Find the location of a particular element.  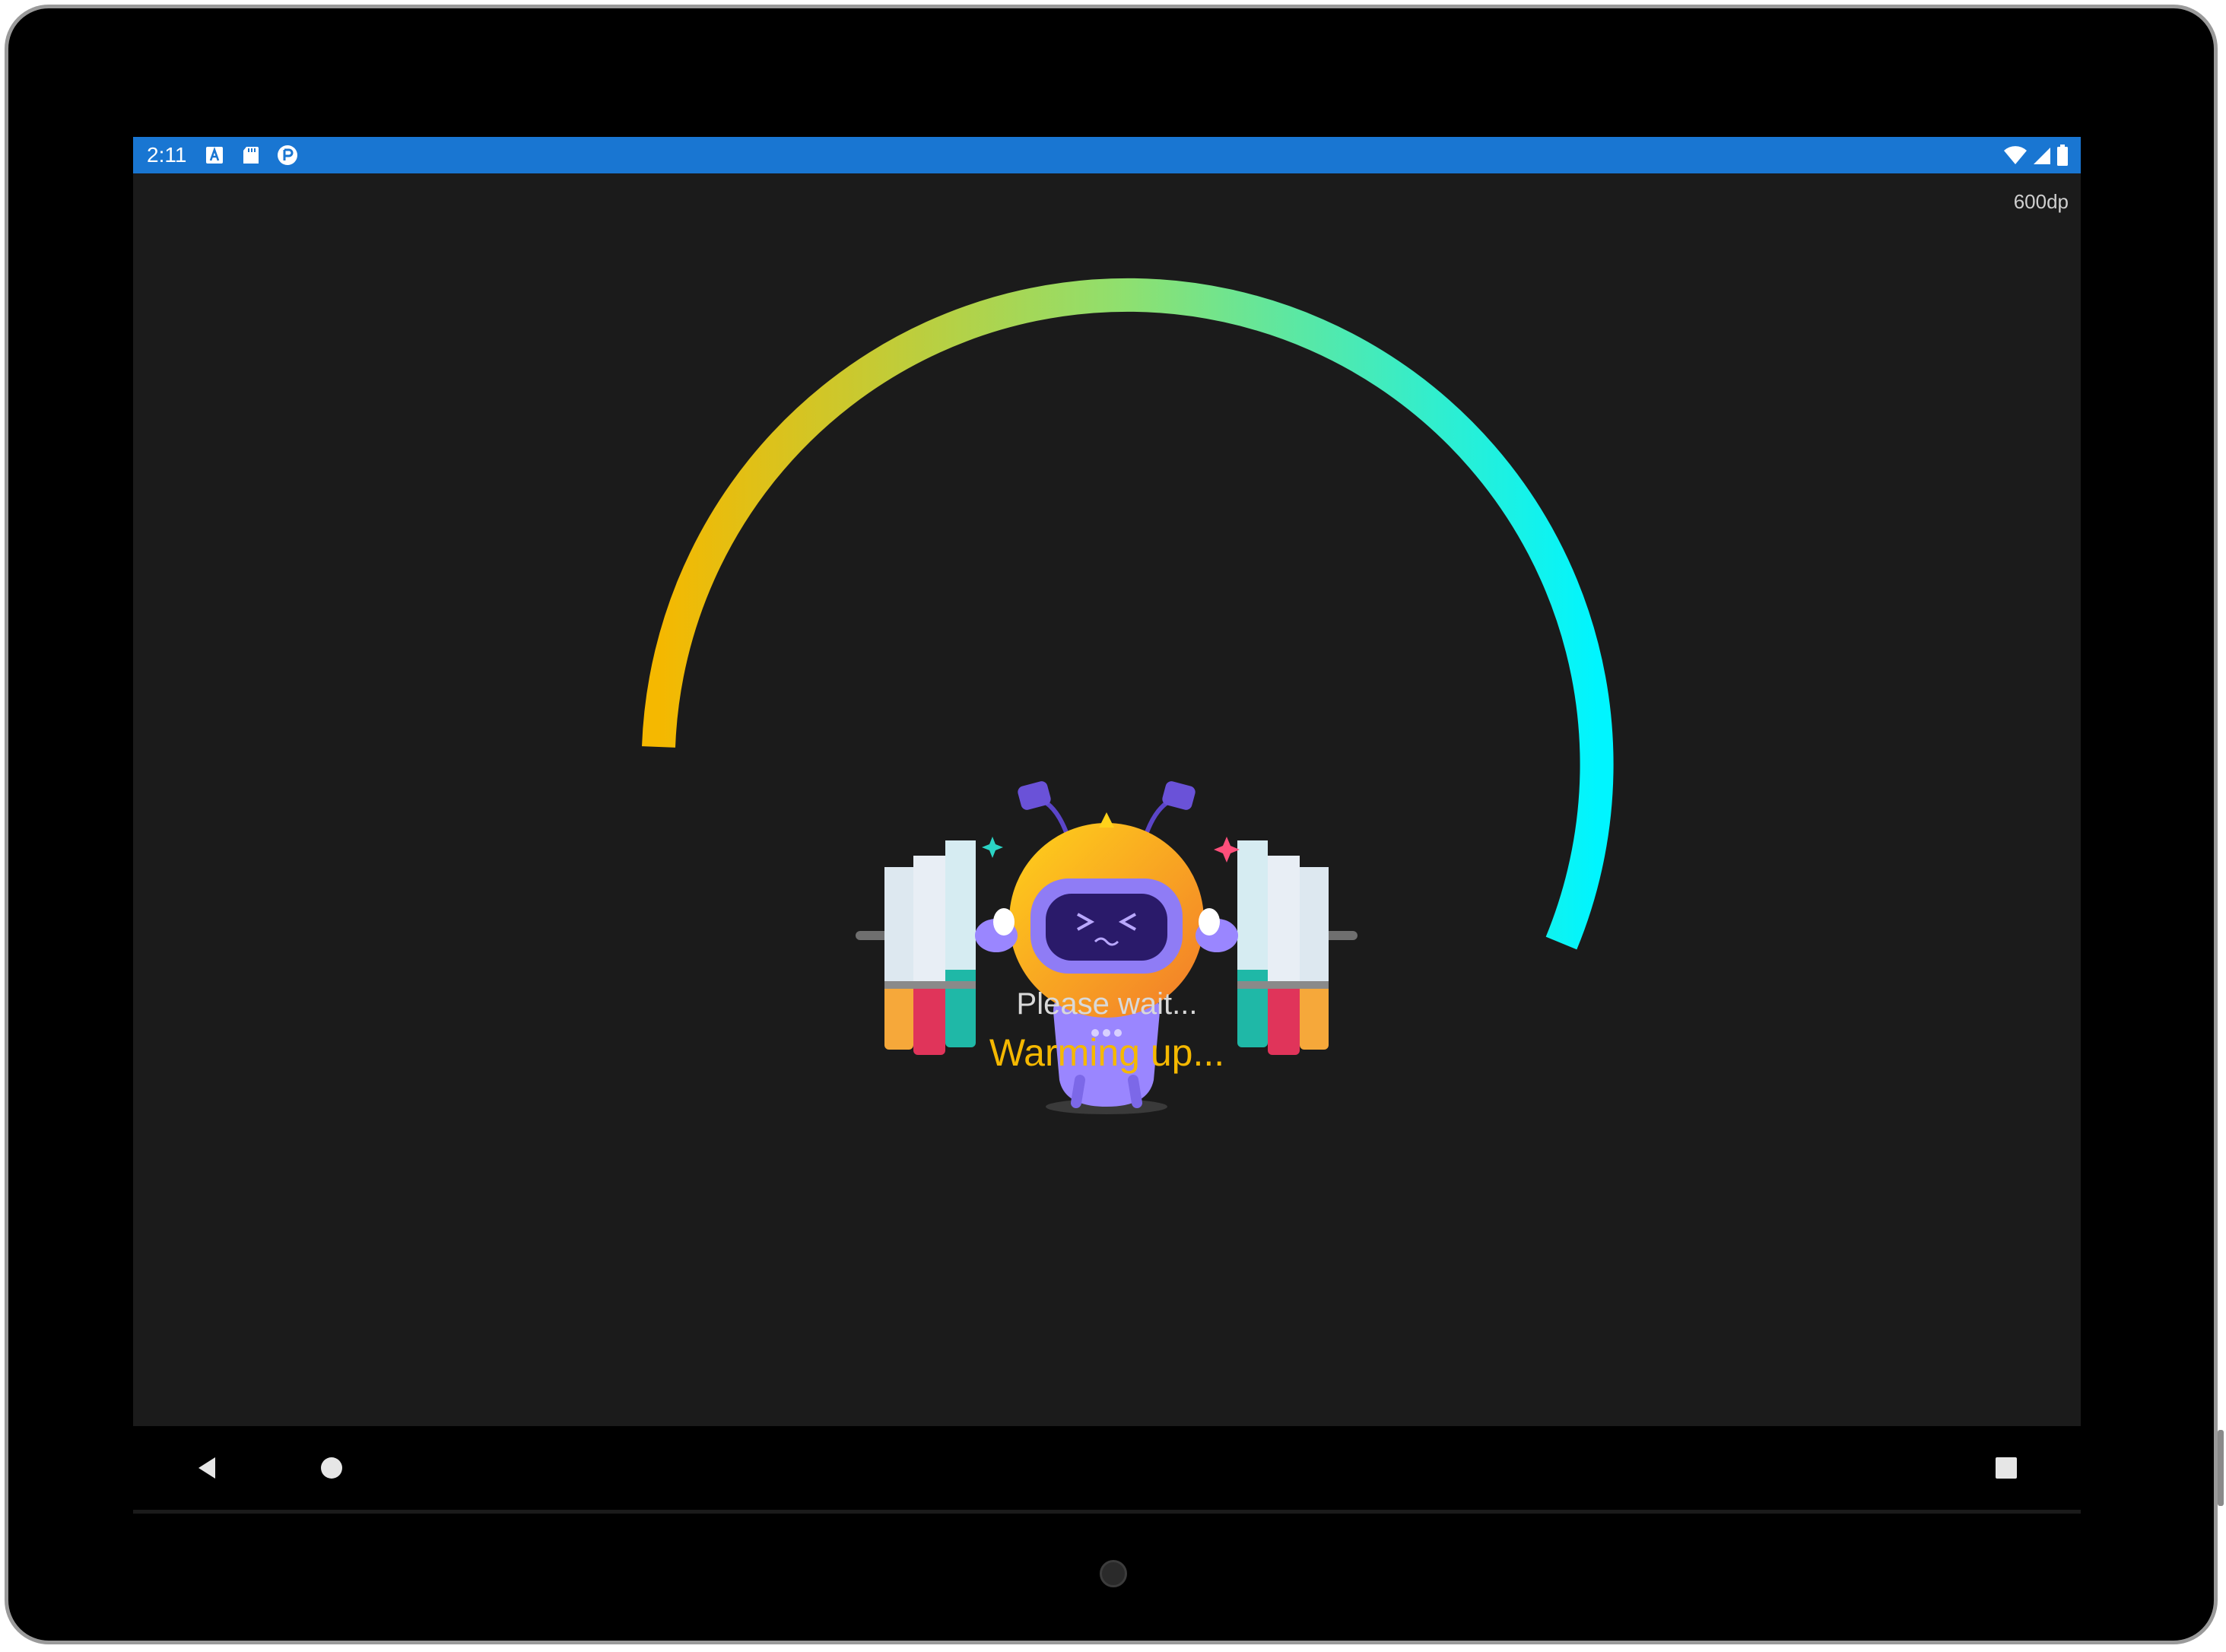

front-camera is located at coordinates (1114, 1573).